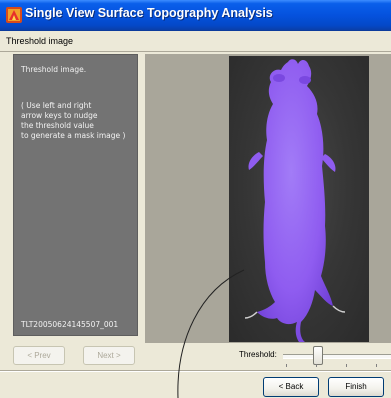 The height and width of the screenshot is (398, 391). What do you see at coordinates (195, 41) in the screenshot?
I see `step-header: Threshold image` at bounding box center [195, 41].